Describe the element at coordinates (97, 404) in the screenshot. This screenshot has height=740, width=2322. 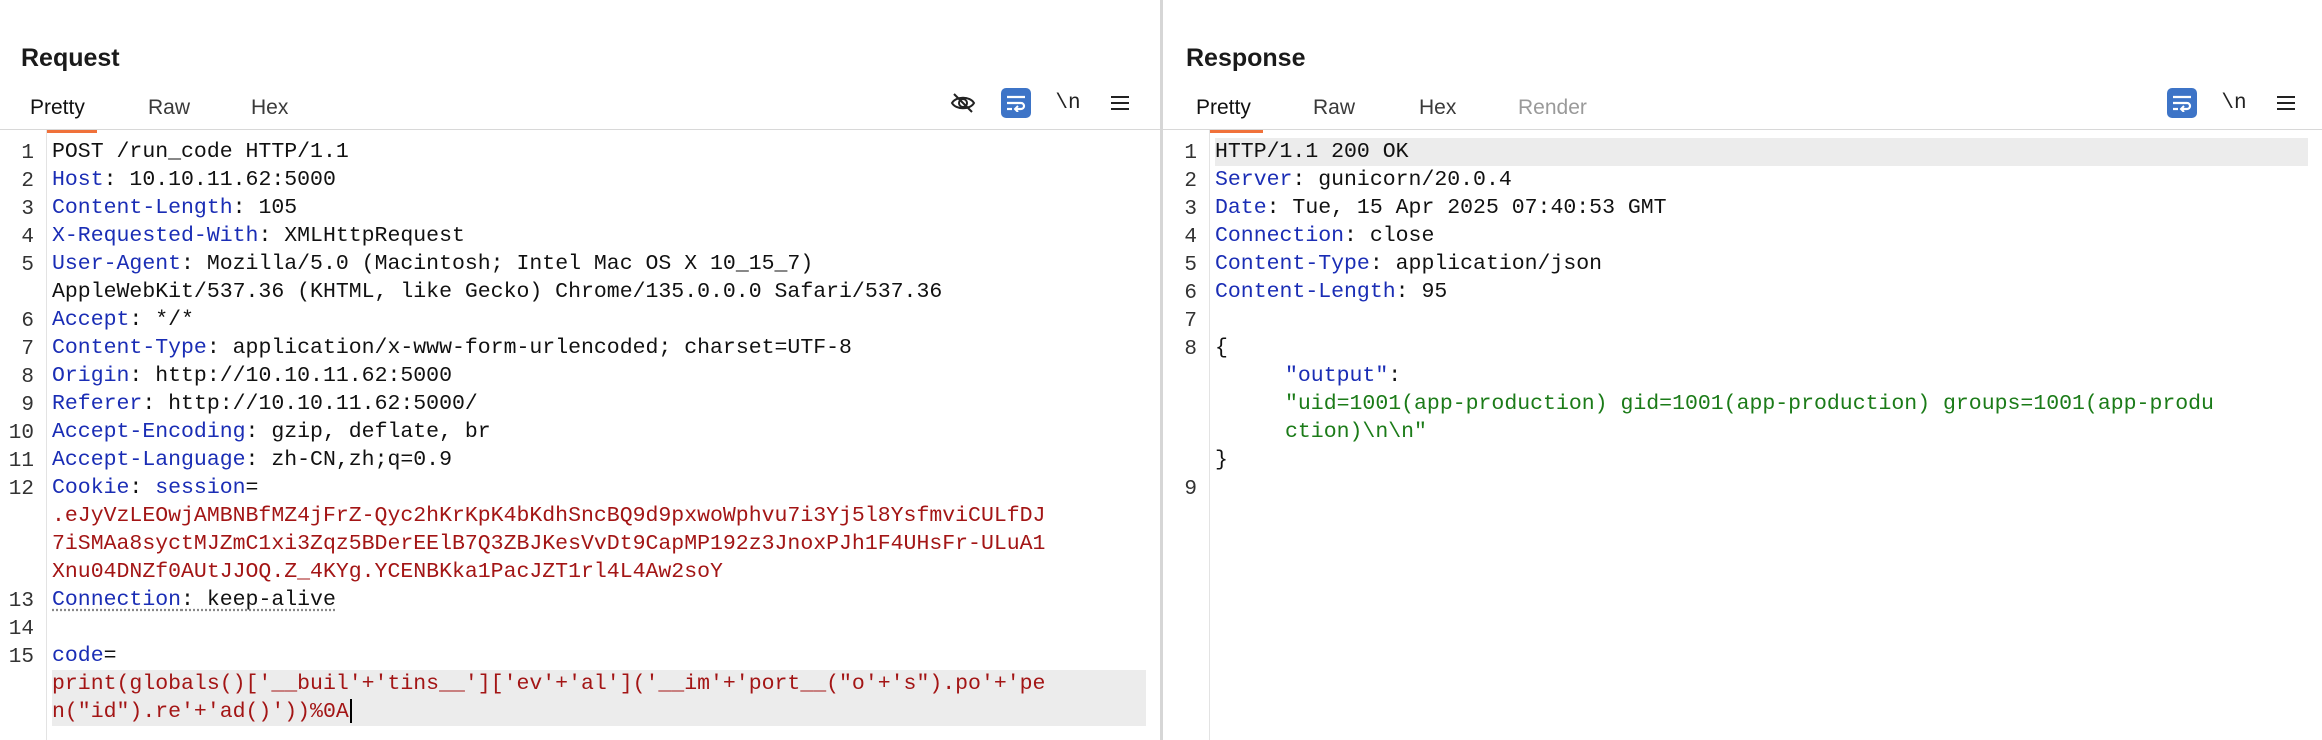
I see `header-name: Referer` at that location.